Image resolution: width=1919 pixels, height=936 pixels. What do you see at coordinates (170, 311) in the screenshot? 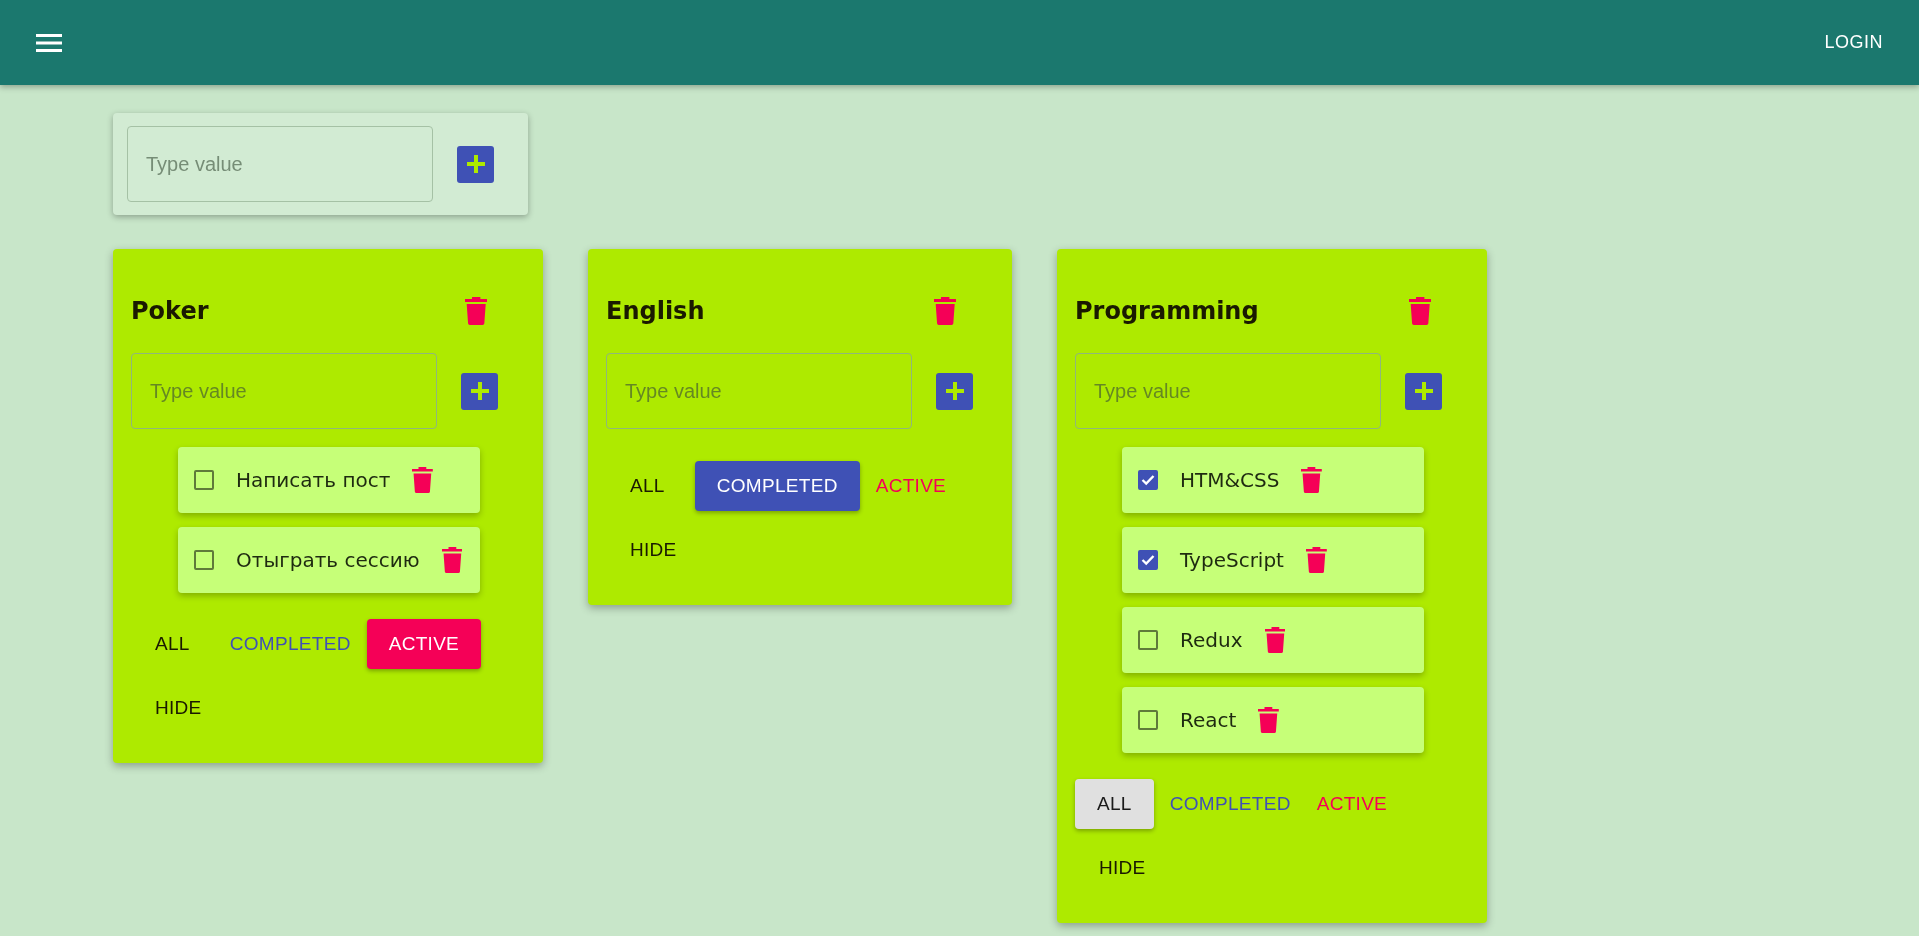
I see `list-title: Poker` at bounding box center [170, 311].